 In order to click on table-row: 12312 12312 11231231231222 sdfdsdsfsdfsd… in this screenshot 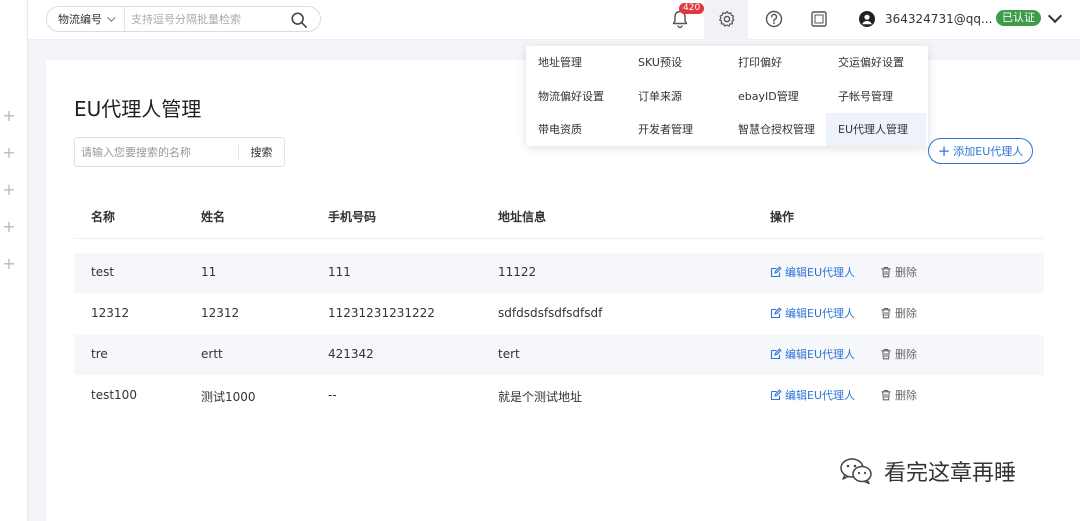, I will do `click(559, 314)`.